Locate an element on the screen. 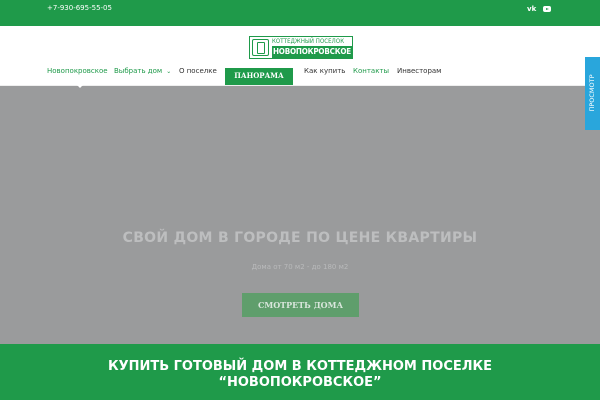 The image size is (600, 400). nav-item-label: Выбрать дом is located at coordinates (138, 71).